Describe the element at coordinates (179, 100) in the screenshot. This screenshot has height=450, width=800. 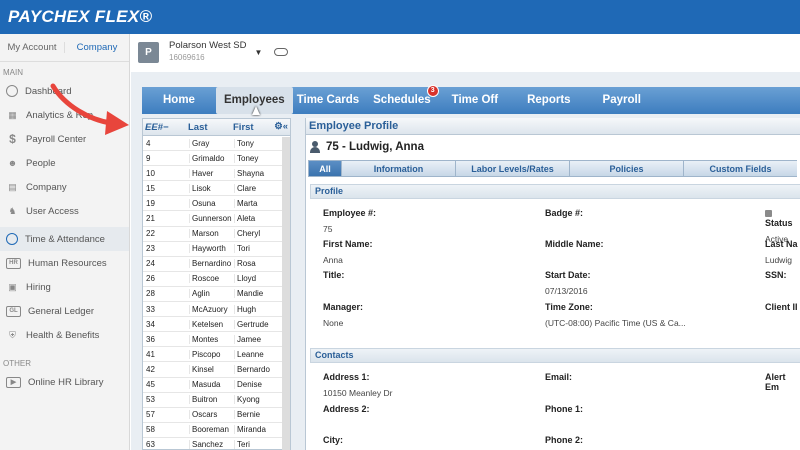
I see `nav-home: Home` at that location.